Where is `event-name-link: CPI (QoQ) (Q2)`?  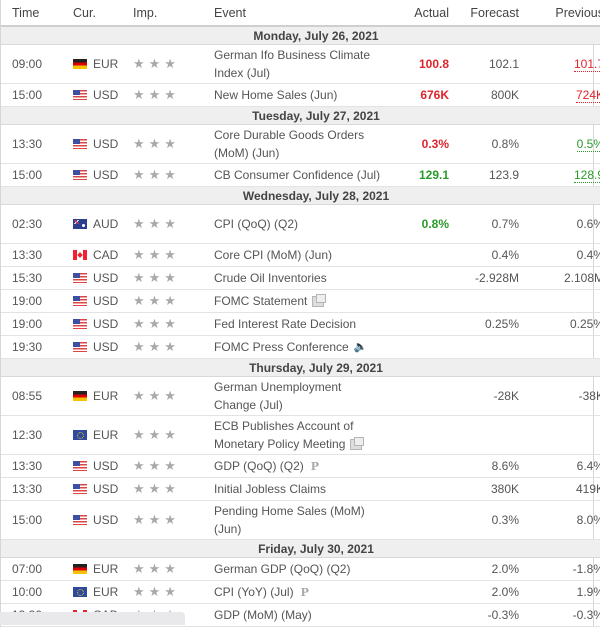
event-name-link: CPI (QoQ) (Q2) is located at coordinates (256, 224).